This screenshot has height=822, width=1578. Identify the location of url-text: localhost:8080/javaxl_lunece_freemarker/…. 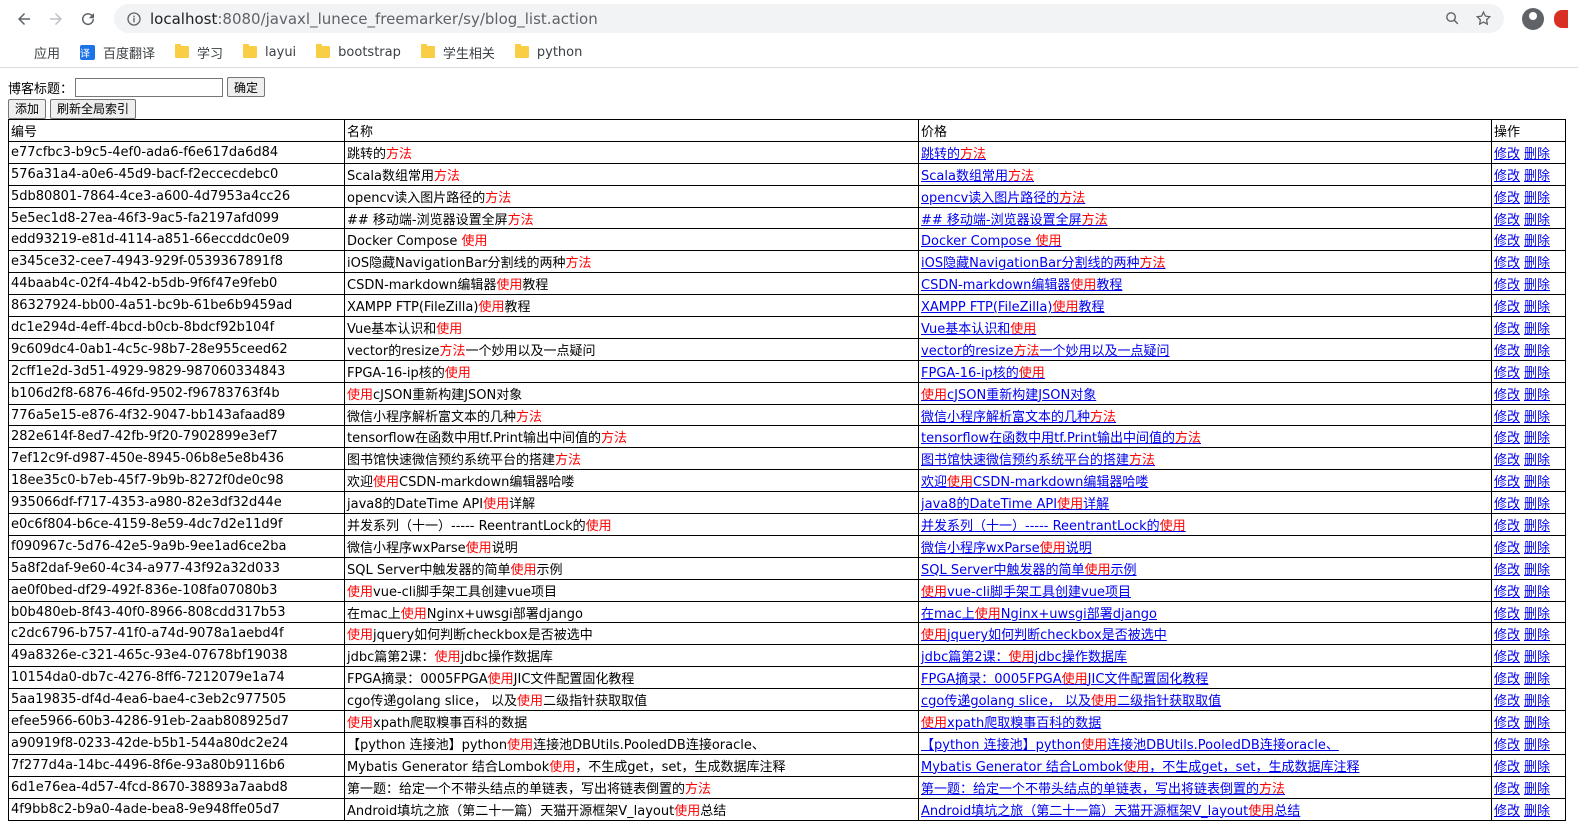
(797, 19).